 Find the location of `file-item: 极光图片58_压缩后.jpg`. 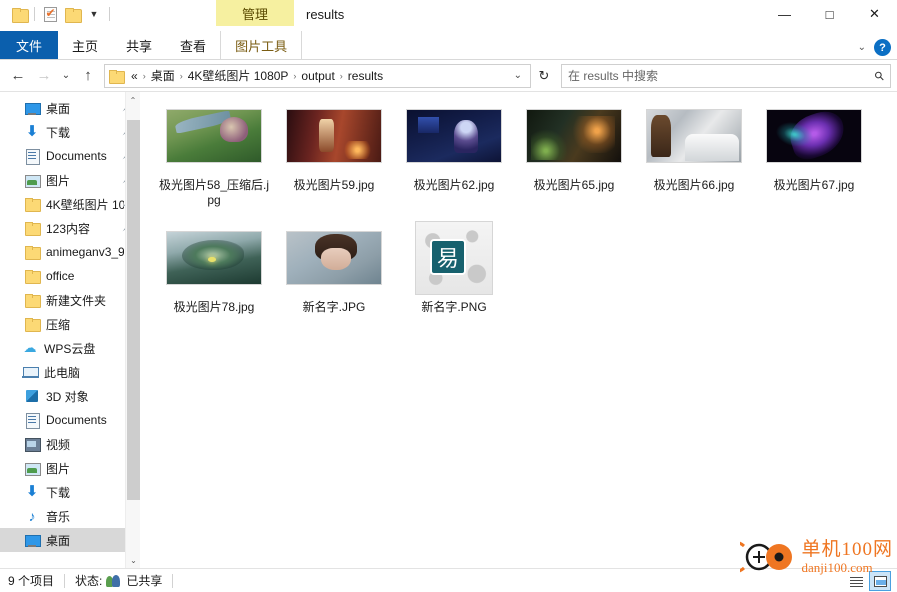

file-item: 极光图片58_压缩后.jpg is located at coordinates (214, 153).